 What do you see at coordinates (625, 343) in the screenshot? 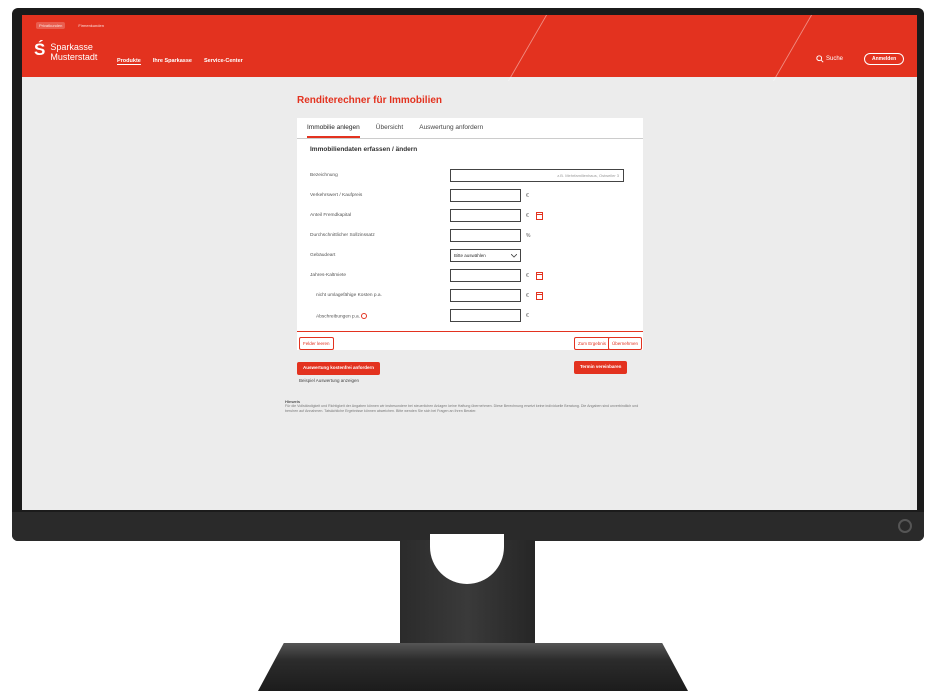
I see `apply-button: Übernehmen` at bounding box center [625, 343].